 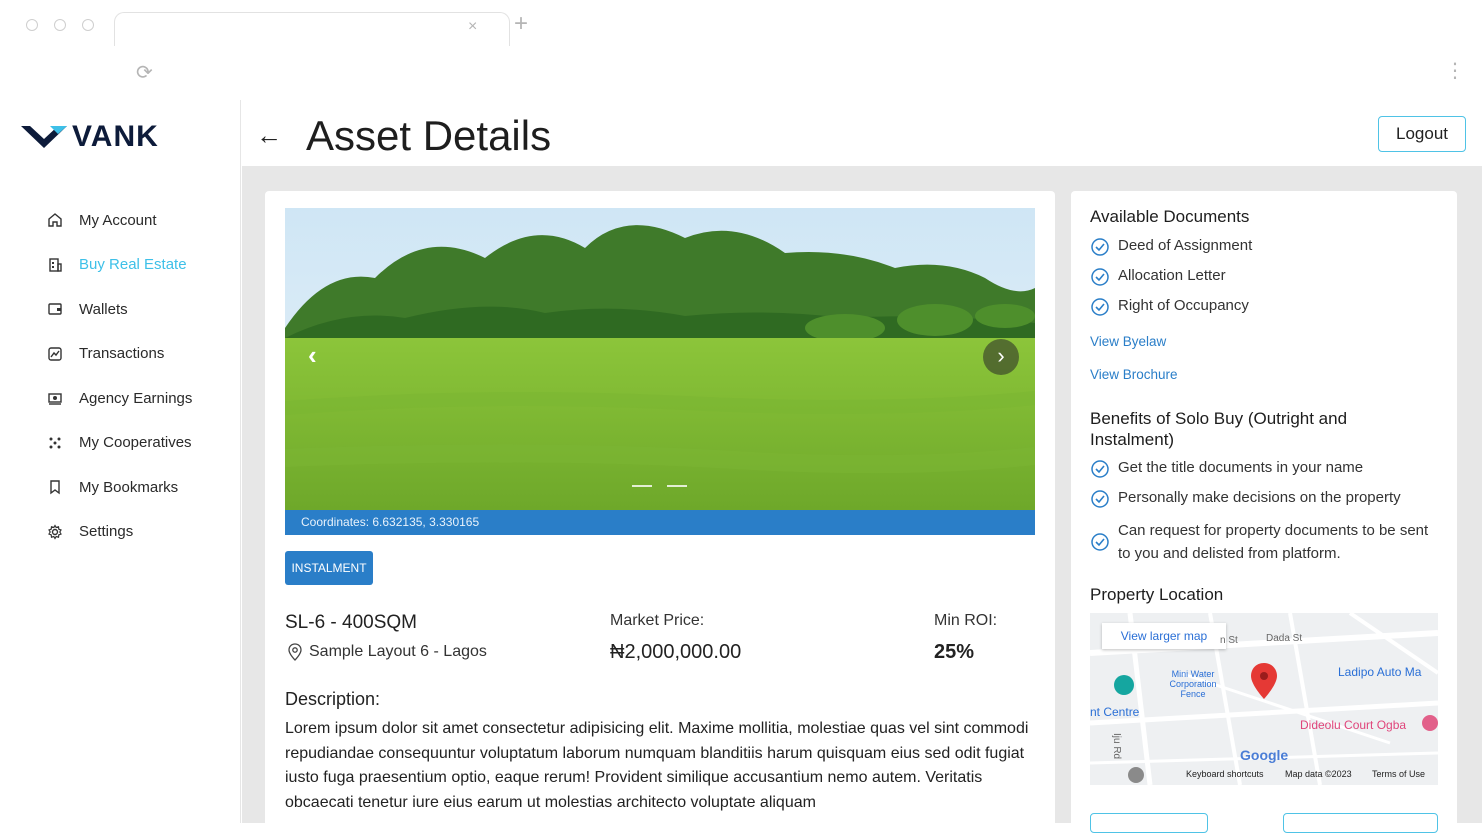 I want to click on map-label: Dideolu Court Ogba, so click(x=1353, y=725).